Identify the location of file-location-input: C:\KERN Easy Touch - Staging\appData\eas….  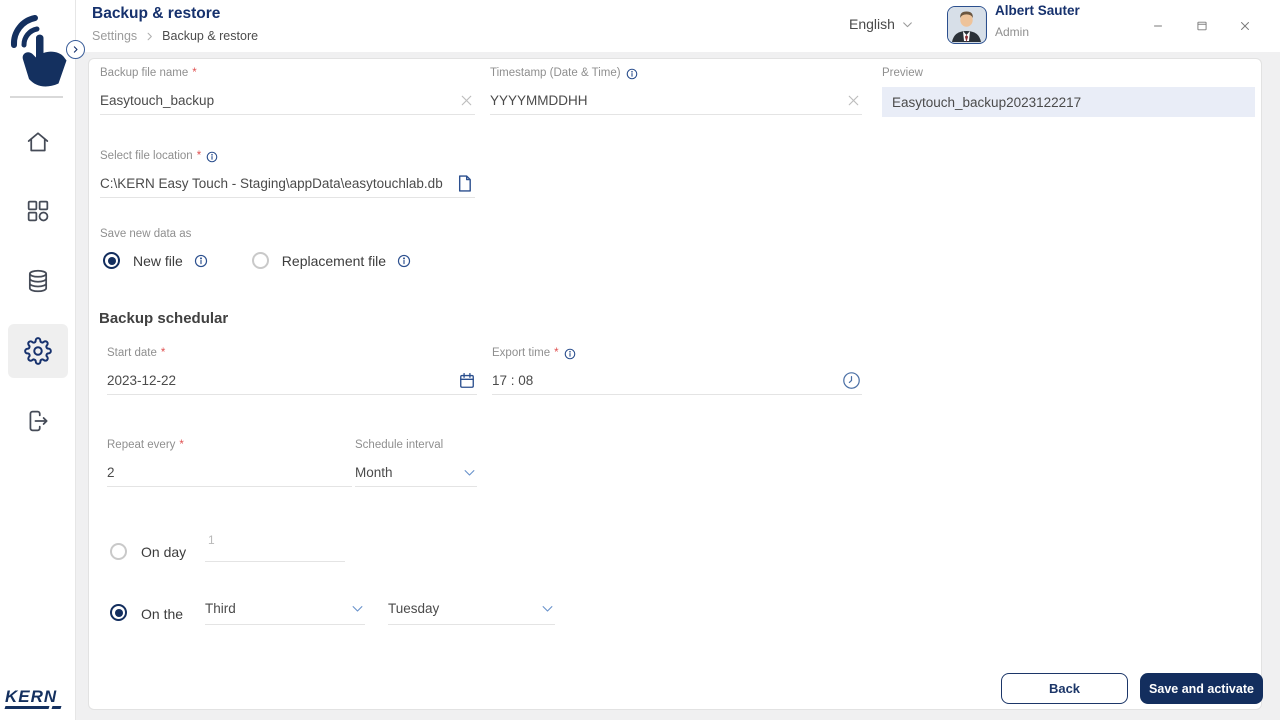
(287, 184).